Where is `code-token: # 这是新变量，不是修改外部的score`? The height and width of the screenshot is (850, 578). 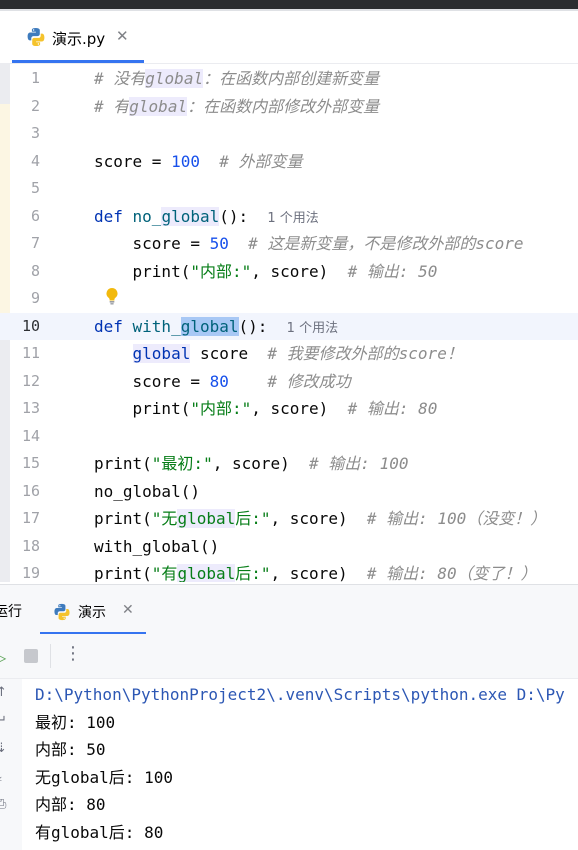 code-token: # 这是新变量，不是修改外部的score is located at coordinates (386, 243).